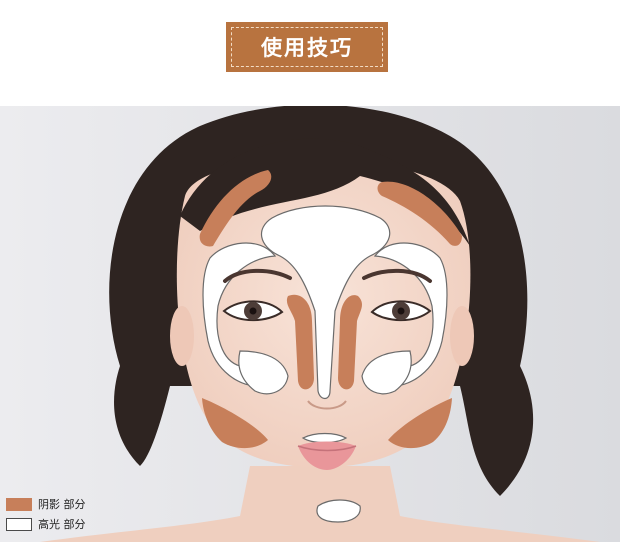 This screenshot has width=620, height=555. I want to click on legend-label-highlight: 高光 部分, so click(62, 524).